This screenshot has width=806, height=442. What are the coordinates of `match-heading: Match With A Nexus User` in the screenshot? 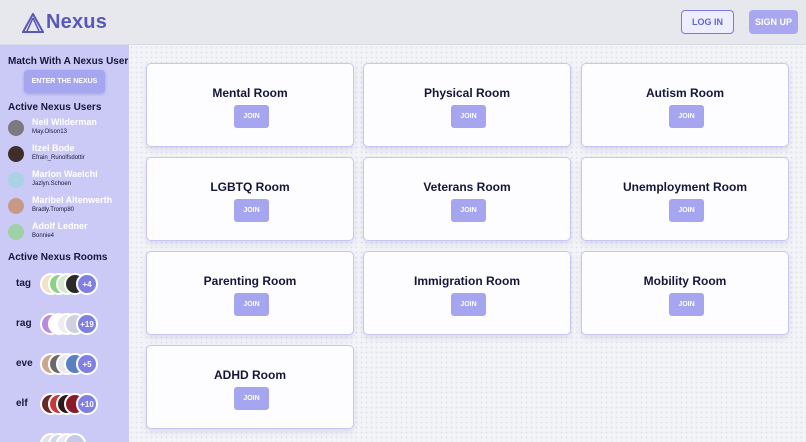 It's located at (68, 61).